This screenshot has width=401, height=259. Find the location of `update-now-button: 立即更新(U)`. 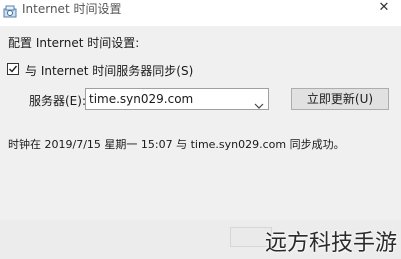

update-now-button: 立即更新(U) is located at coordinates (340, 99).